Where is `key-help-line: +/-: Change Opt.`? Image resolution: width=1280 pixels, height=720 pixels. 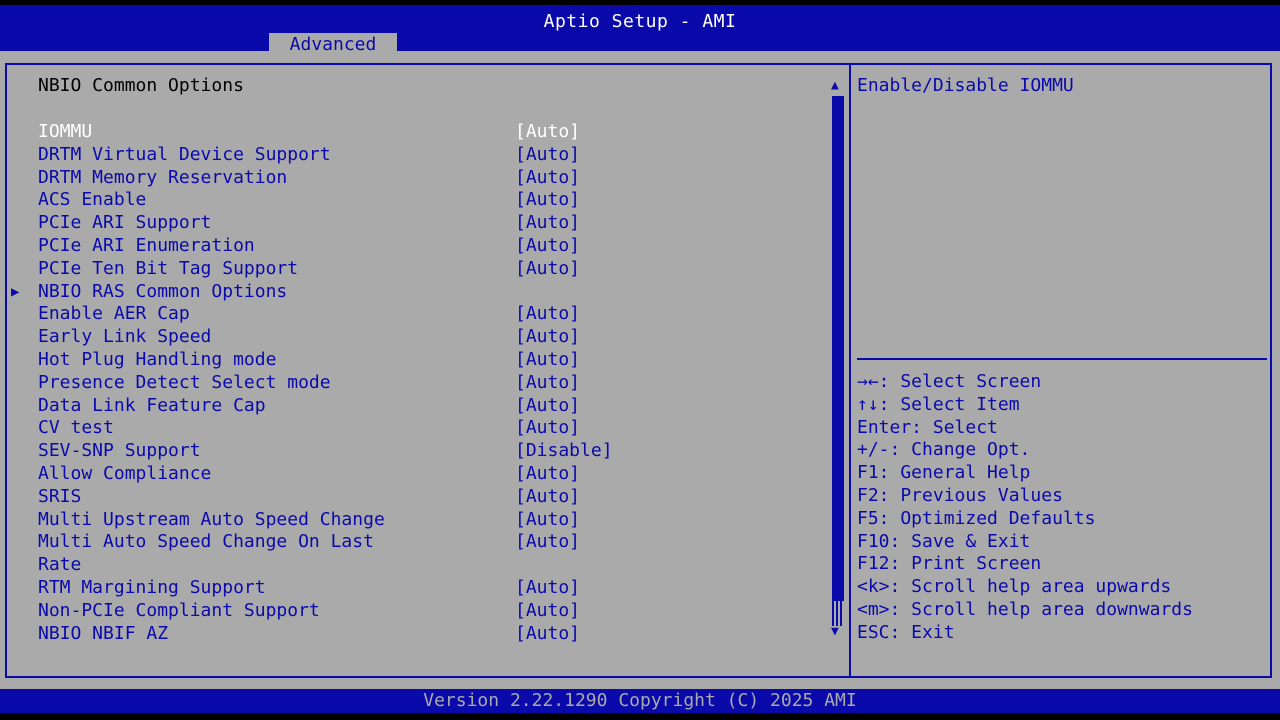 key-help-line: +/-: Change Opt. is located at coordinates (944, 450).